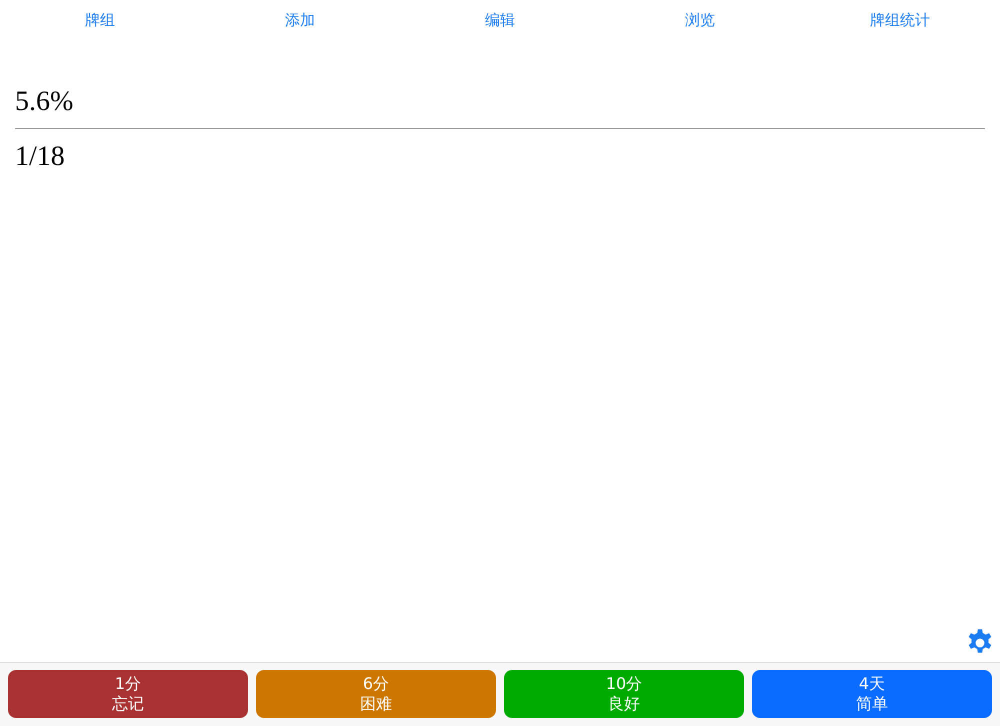 This screenshot has height=726, width=1000. Describe the element at coordinates (900, 20) in the screenshot. I see `nav-link: 牌组统计` at that location.